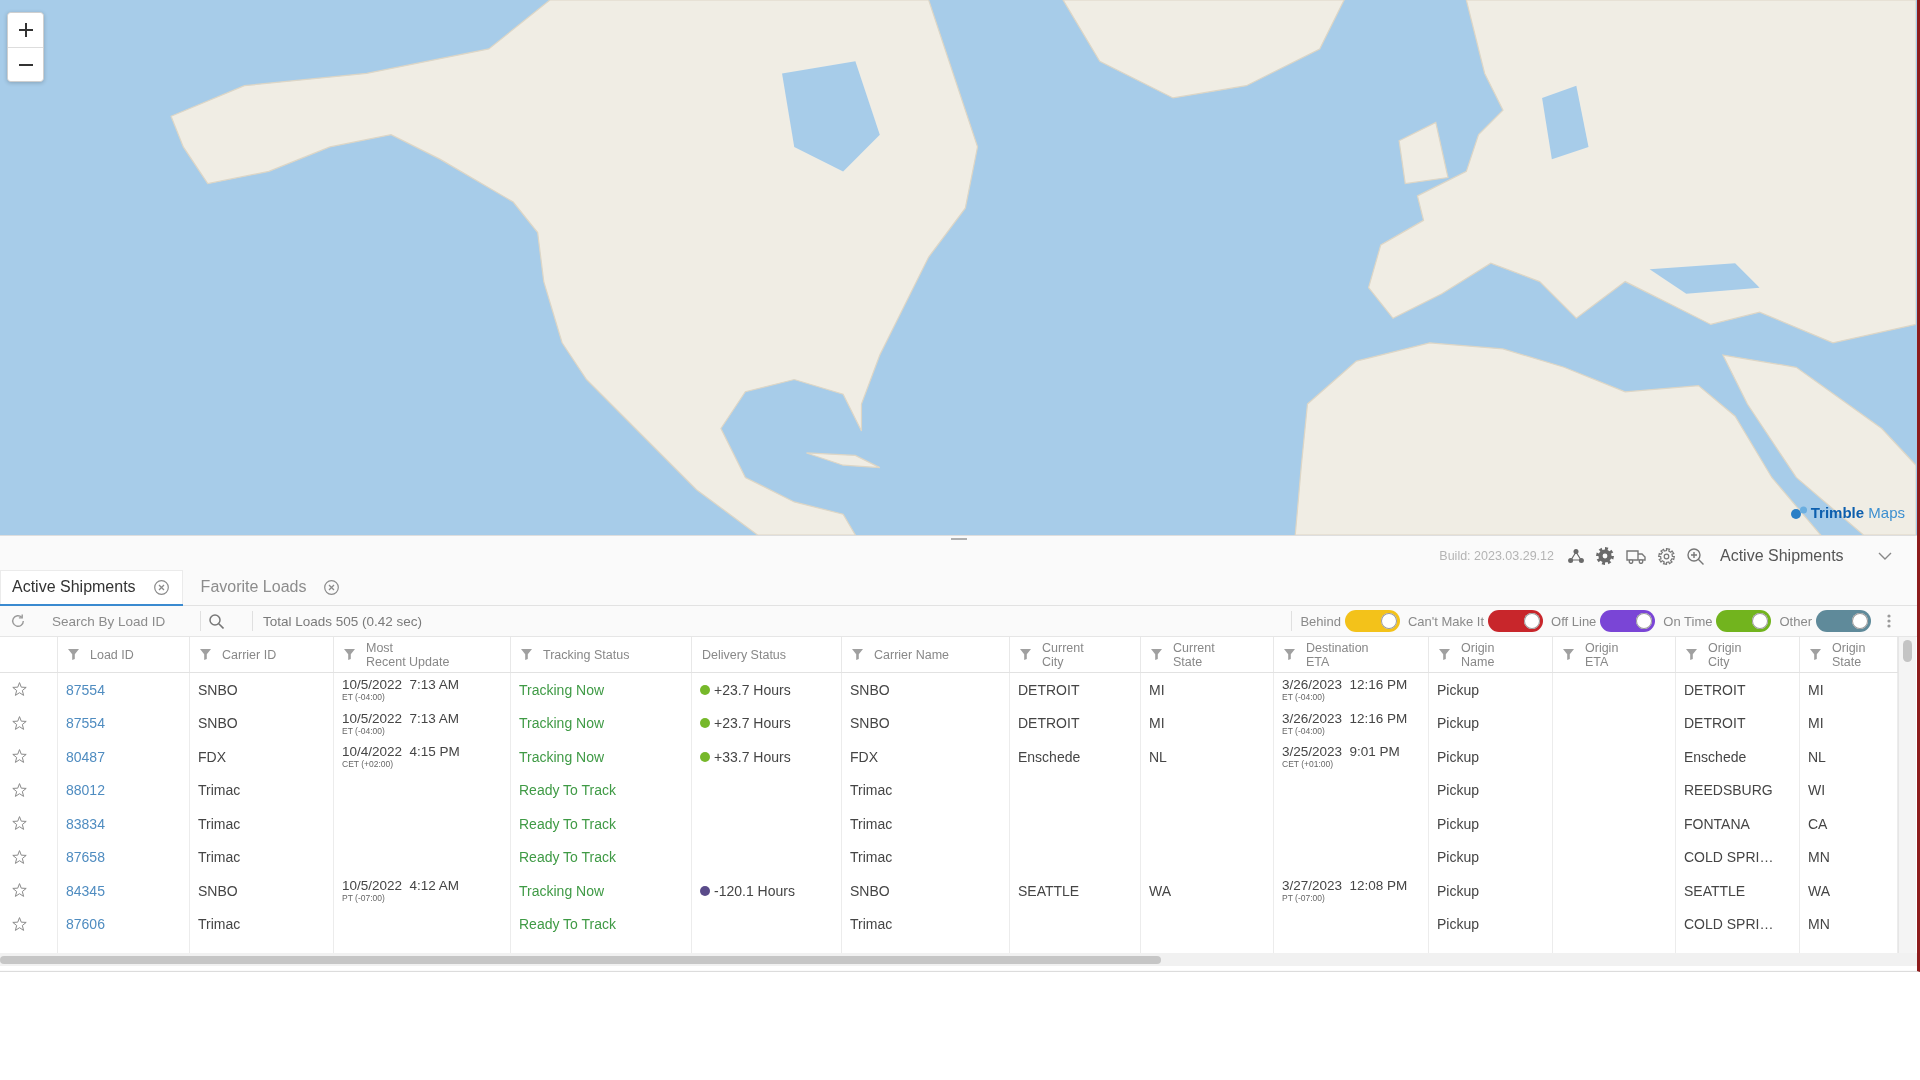 Image resolution: width=1920 pixels, height=1080 pixels. Describe the element at coordinates (268, 588) in the screenshot. I see `tab: Favorite Loads` at that location.